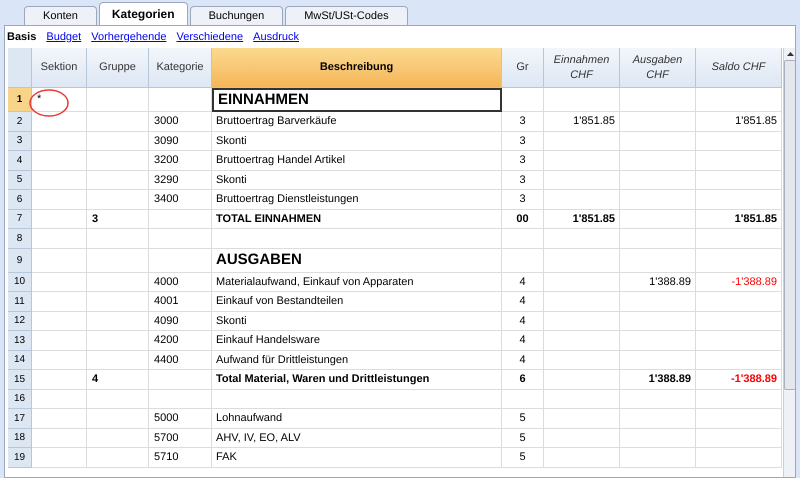  Describe the element at coordinates (60, 15) in the screenshot. I see `tab: Konten` at that location.